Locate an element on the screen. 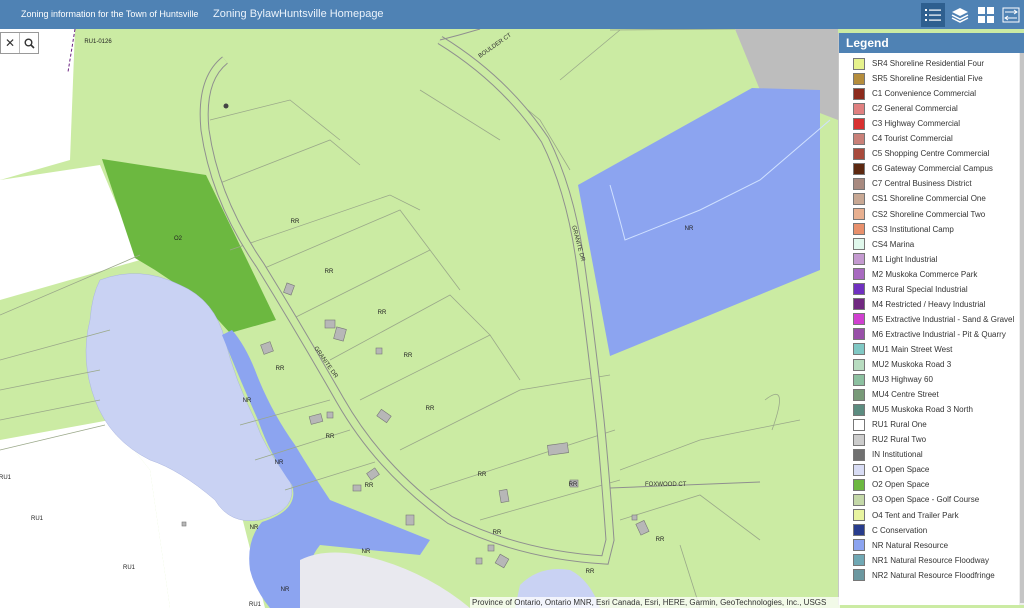  legend-item-label: NR1 Natural Resource Floodway is located at coordinates (930, 560).